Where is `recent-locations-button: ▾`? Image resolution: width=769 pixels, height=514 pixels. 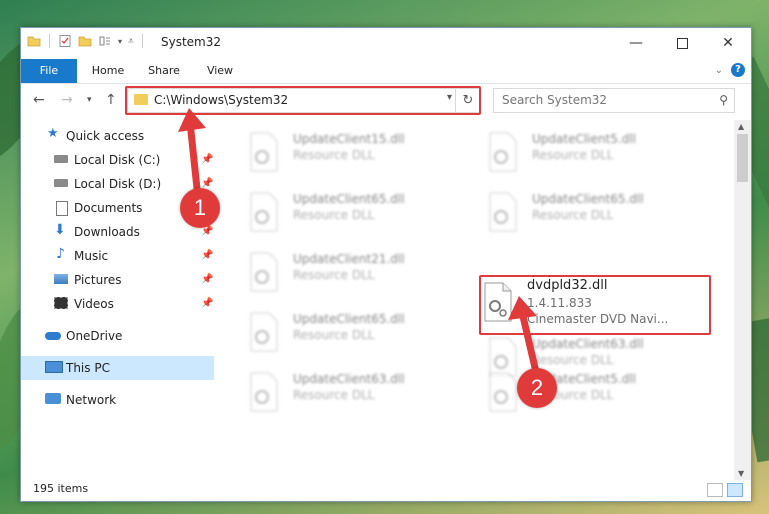
recent-locations-button: ▾ is located at coordinates (89, 100).